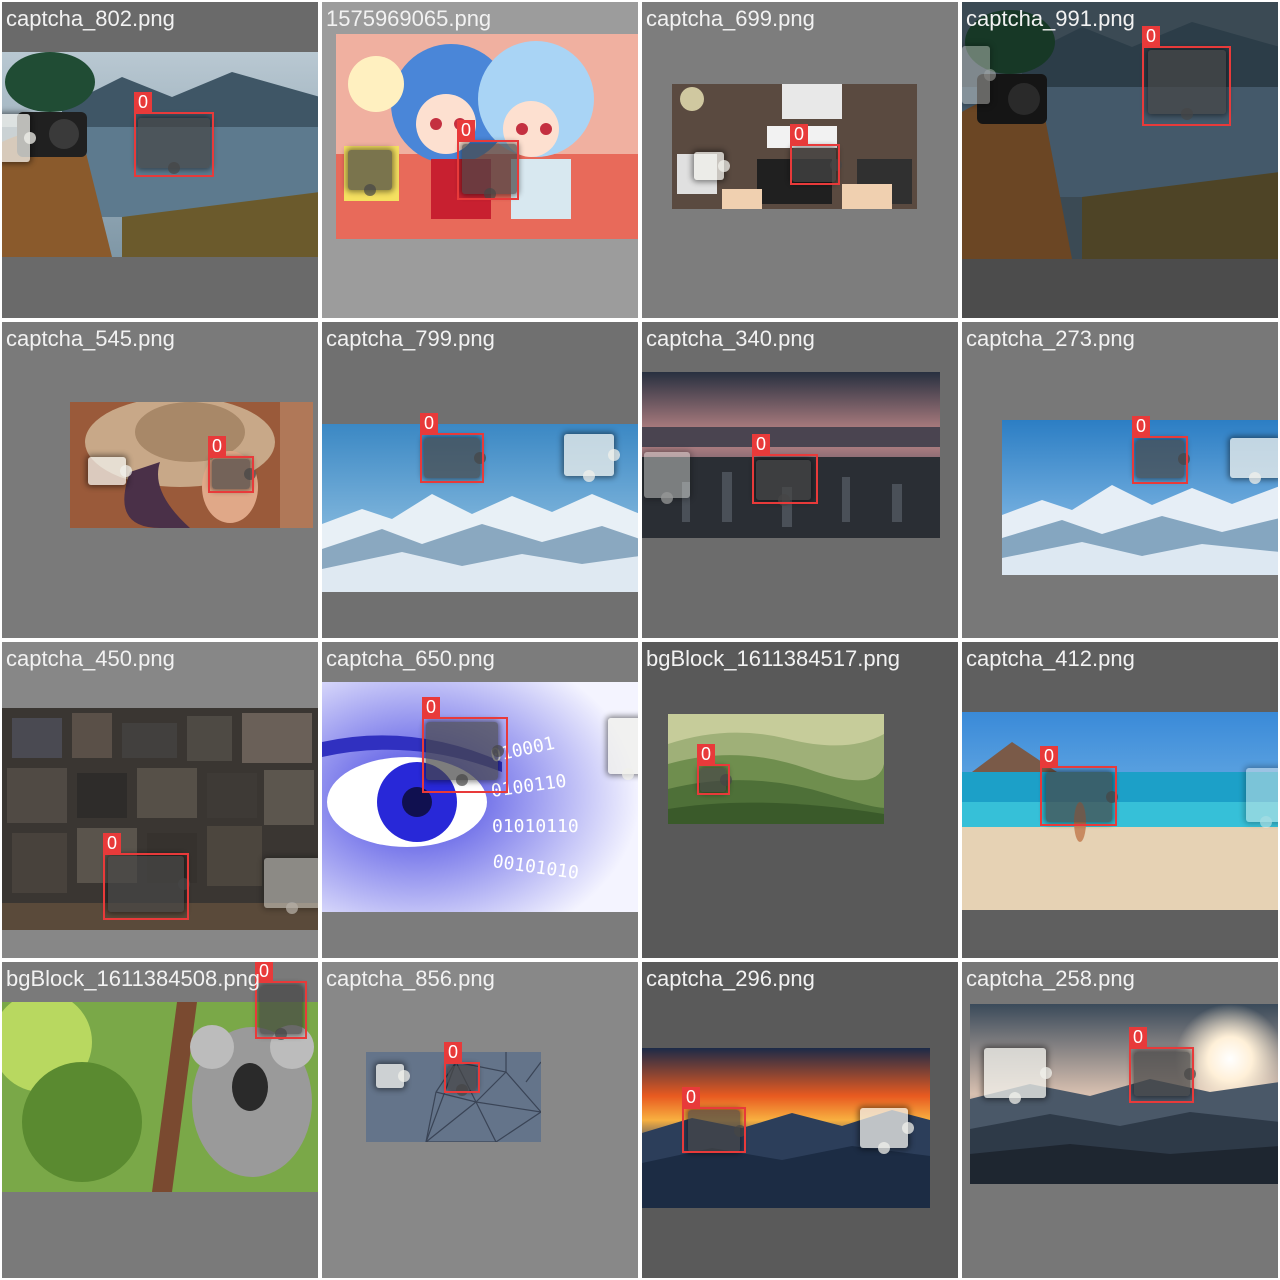  I want to click on tile-captcha-273: captcha_273.png 0, so click(1120, 480).